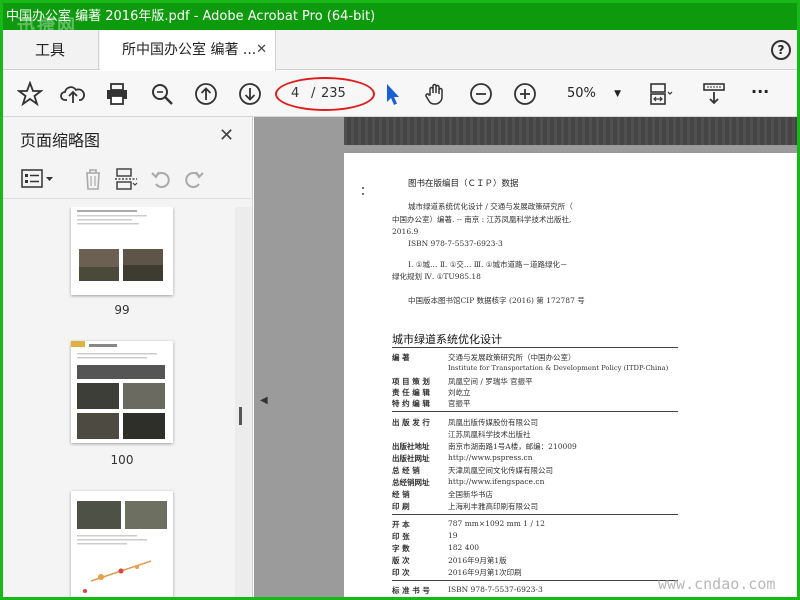 Image resolution: width=800 pixels, height=600 pixels. Describe the element at coordinates (122, 544) in the screenshot. I see `page-thumbnail-next` at that location.